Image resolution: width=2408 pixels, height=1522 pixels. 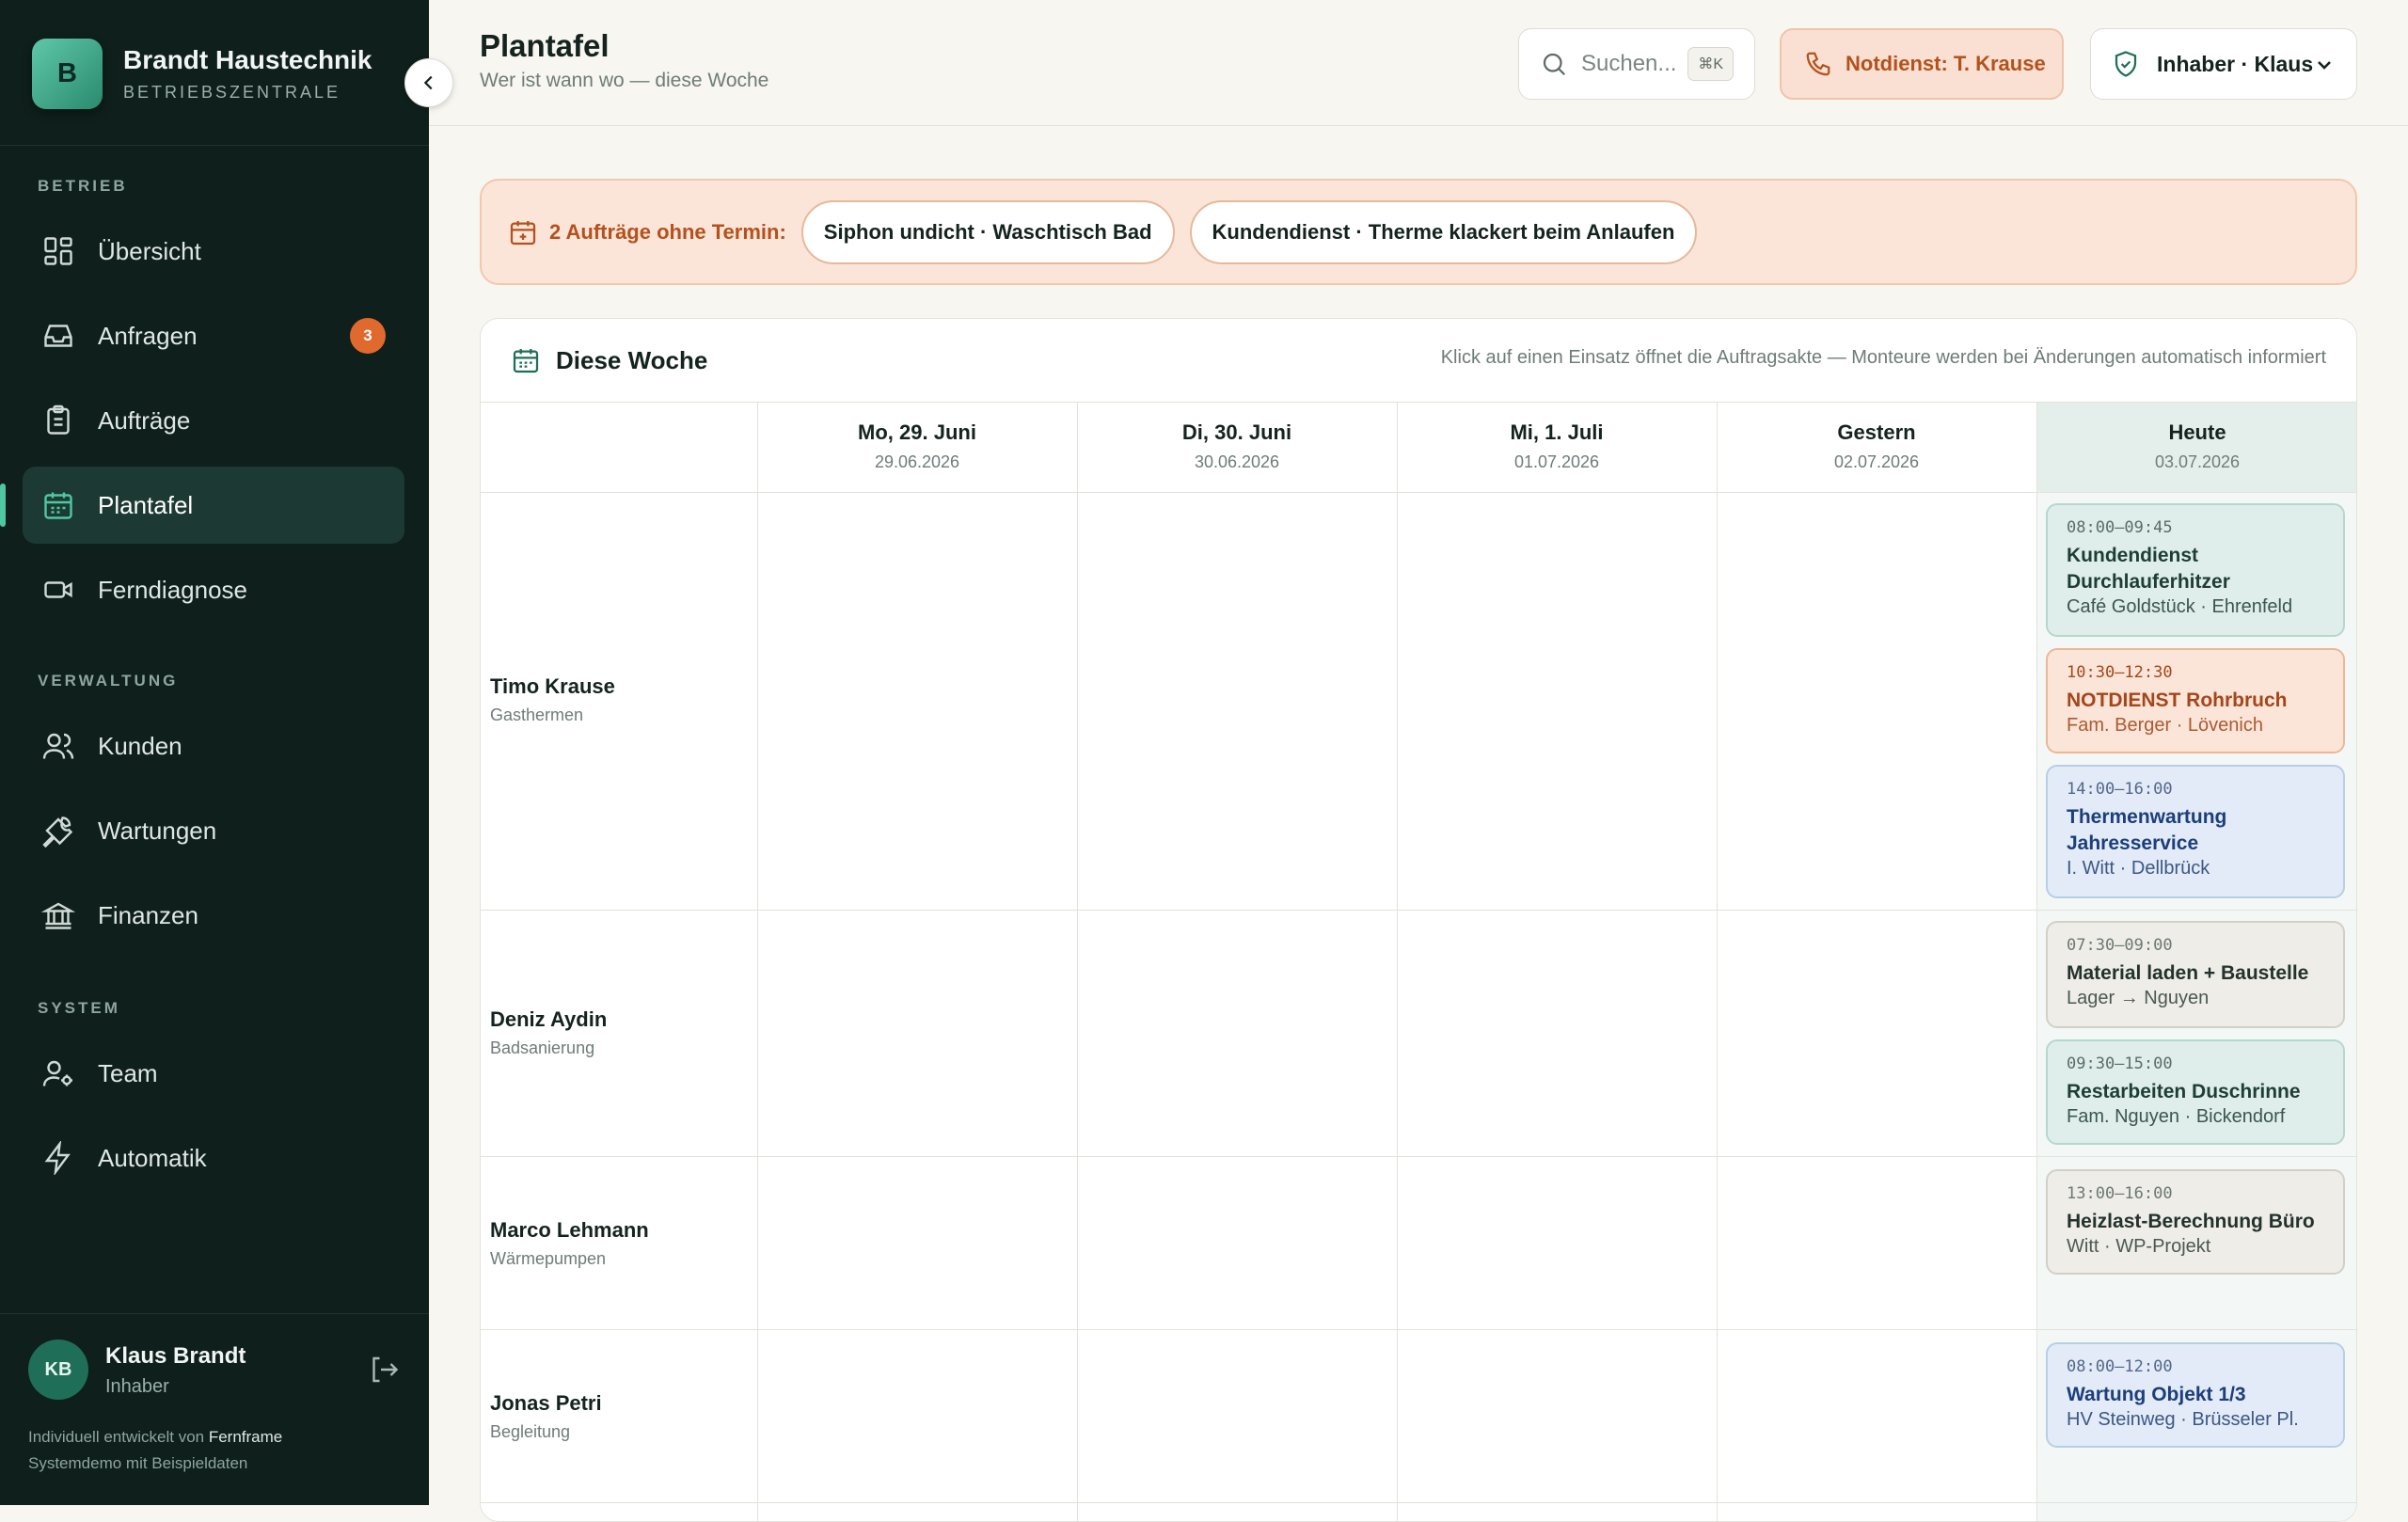 What do you see at coordinates (2236, 63) in the screenshot?
I see `role-select-value: Inhaber · Klaus` at bounding box center [2236, 63].